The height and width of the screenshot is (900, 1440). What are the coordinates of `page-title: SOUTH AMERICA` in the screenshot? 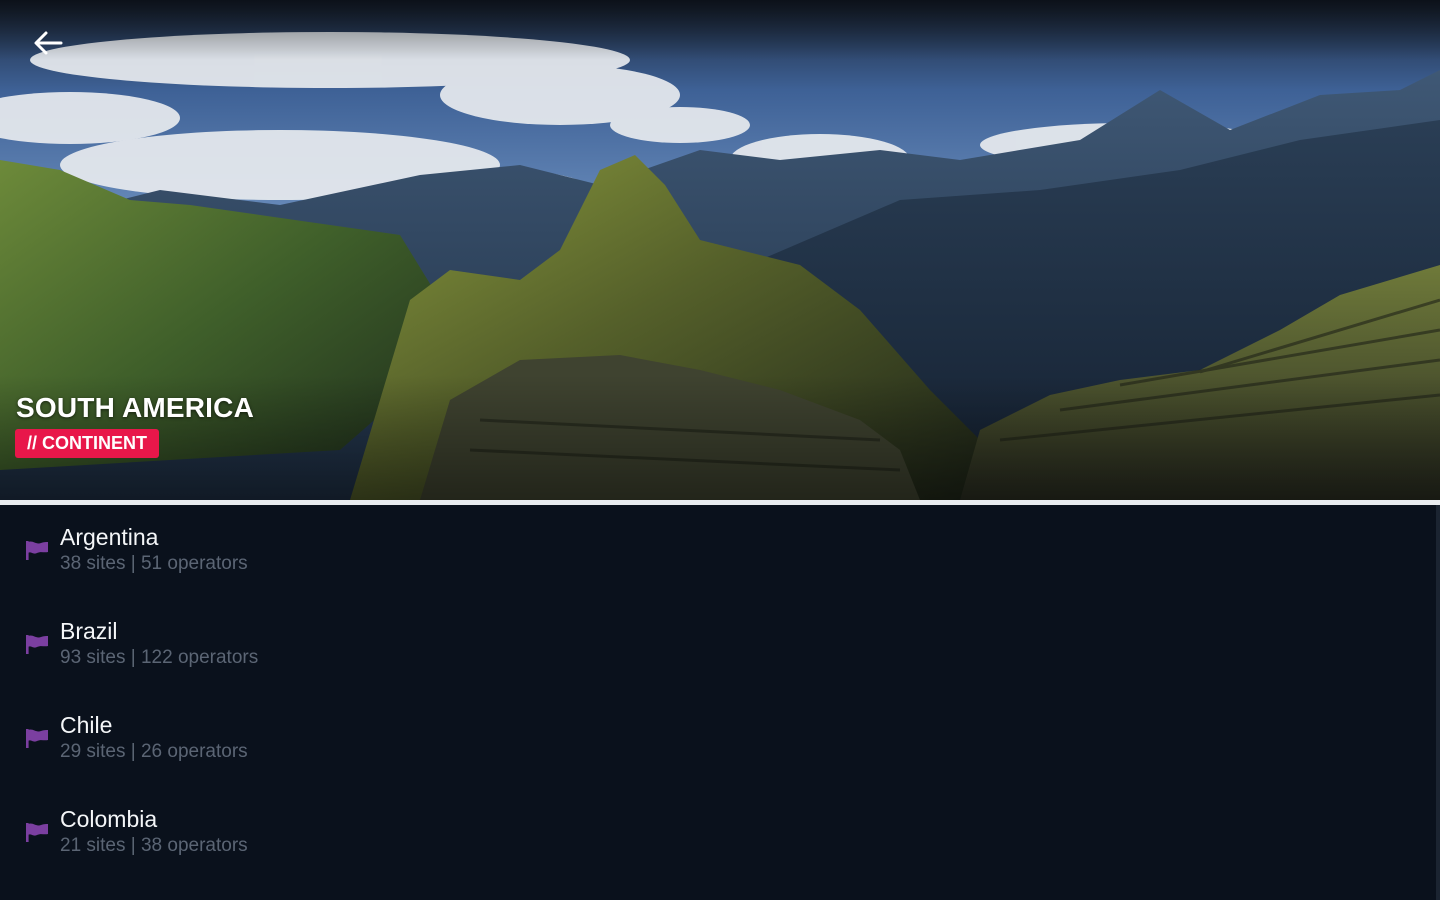 It's located at (135, 407).